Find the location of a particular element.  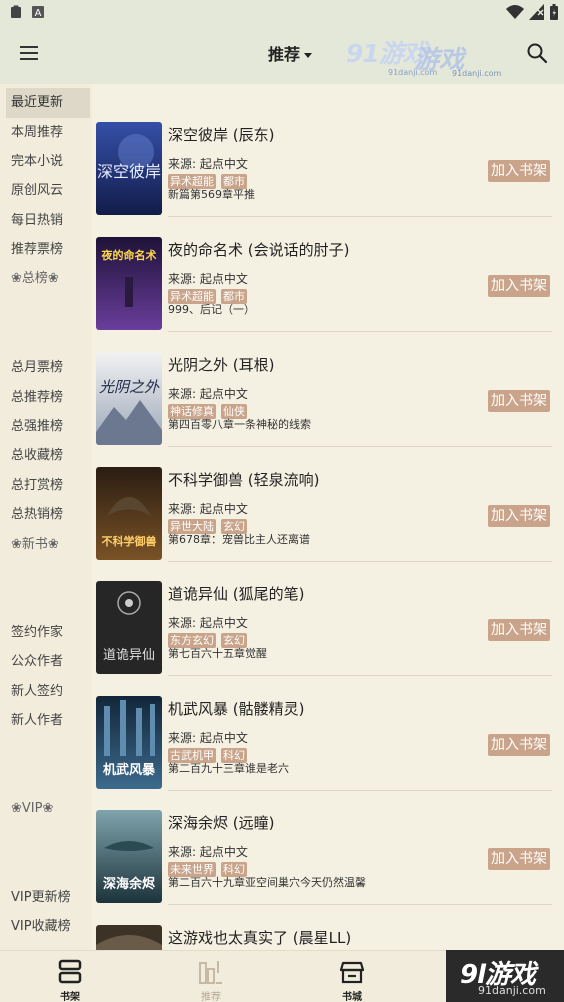

nav-tab-bookshelf: 书架 is located at coordinates (70, 976).